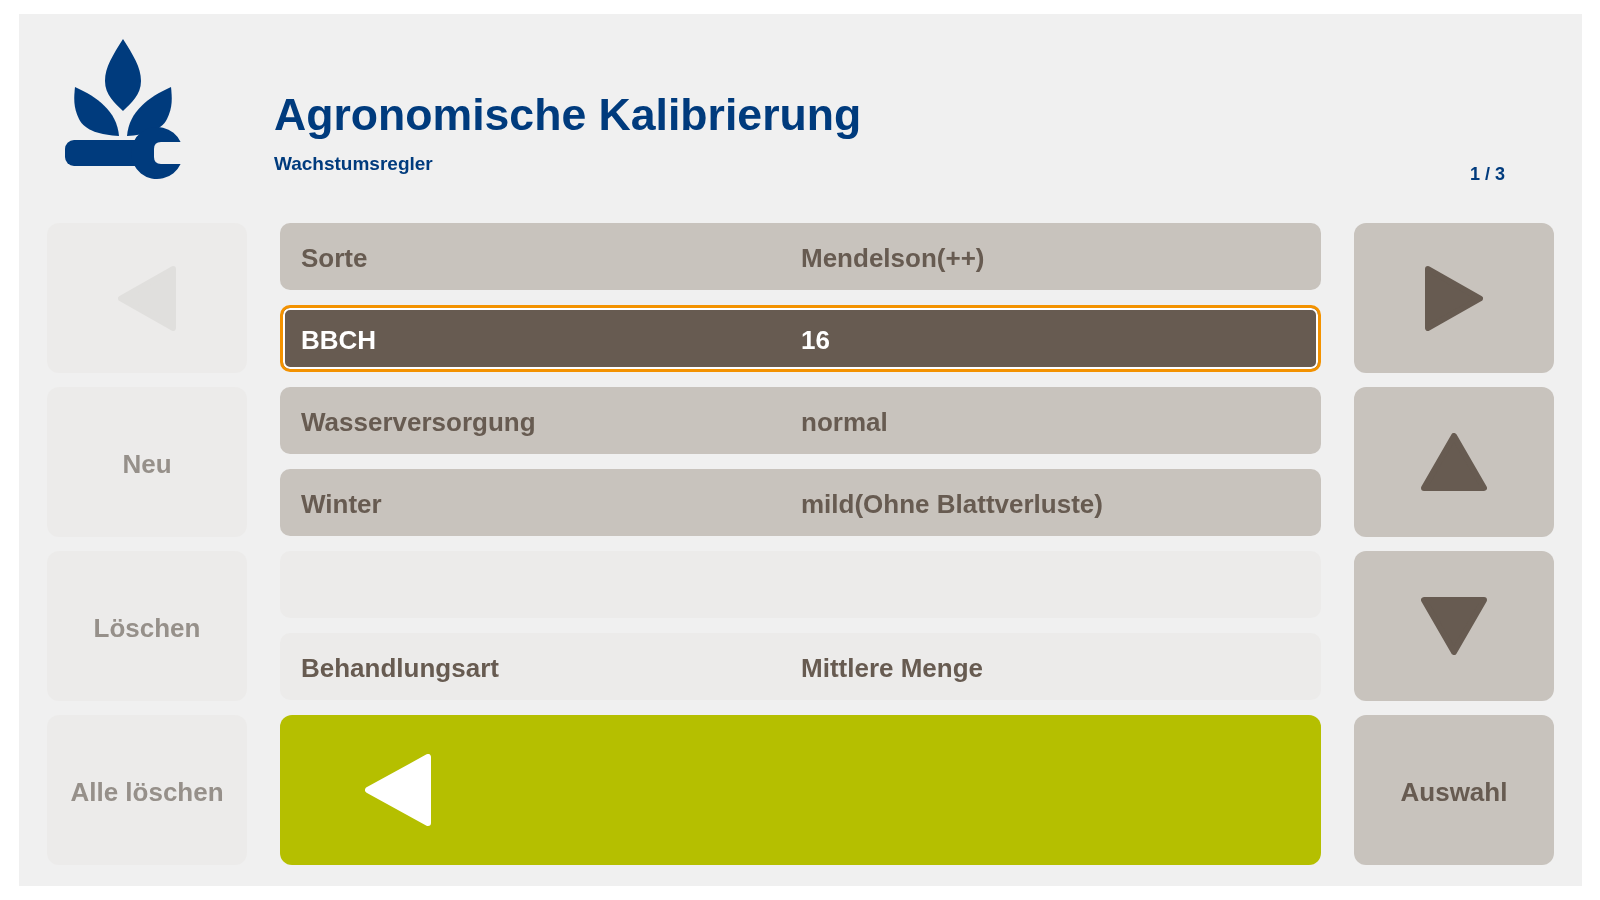 This screenshot has width=1600, height=900. What do you see at coordinates (398, 790) in the screenshot?
I see `left-triangle-icon` at bounding box center [398, 790].